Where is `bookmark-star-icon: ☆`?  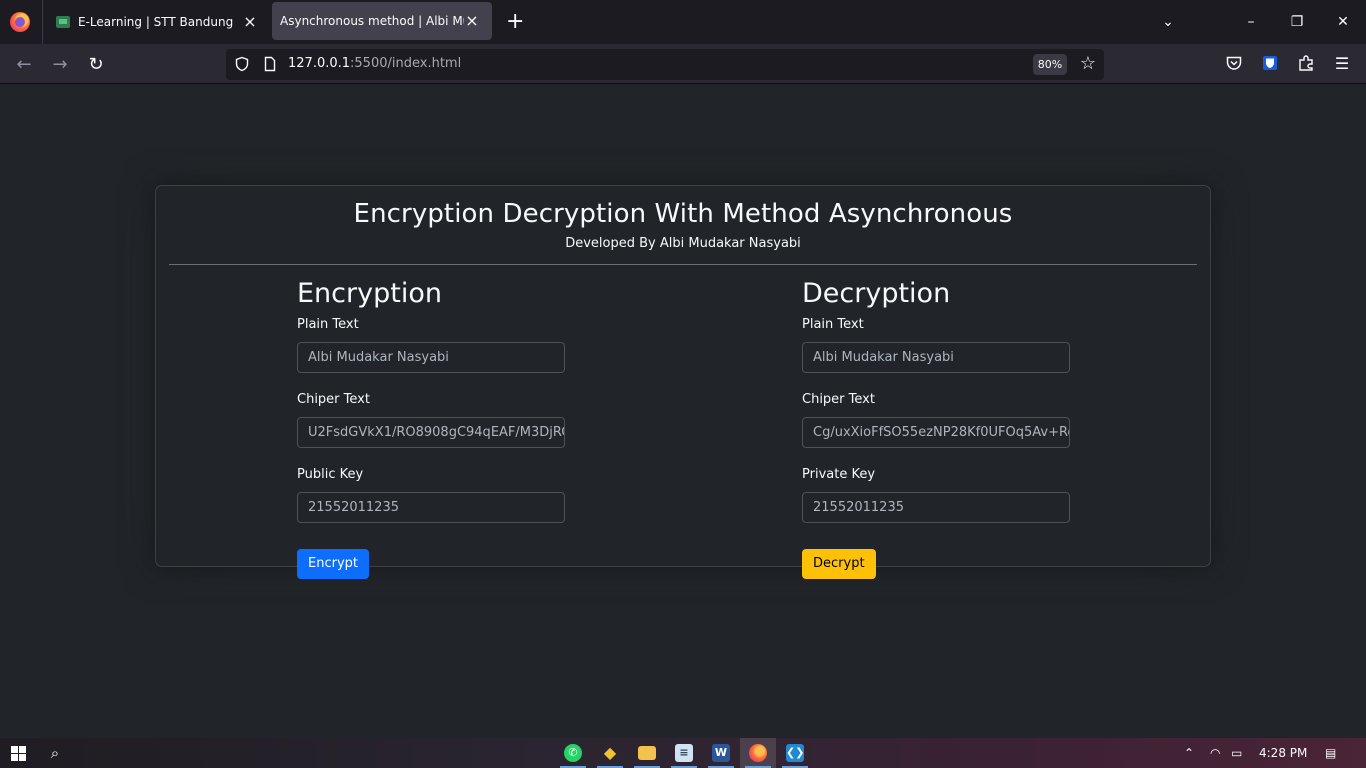 bookmark-star-icon: ☆ is located at coordinates (1088, 64).